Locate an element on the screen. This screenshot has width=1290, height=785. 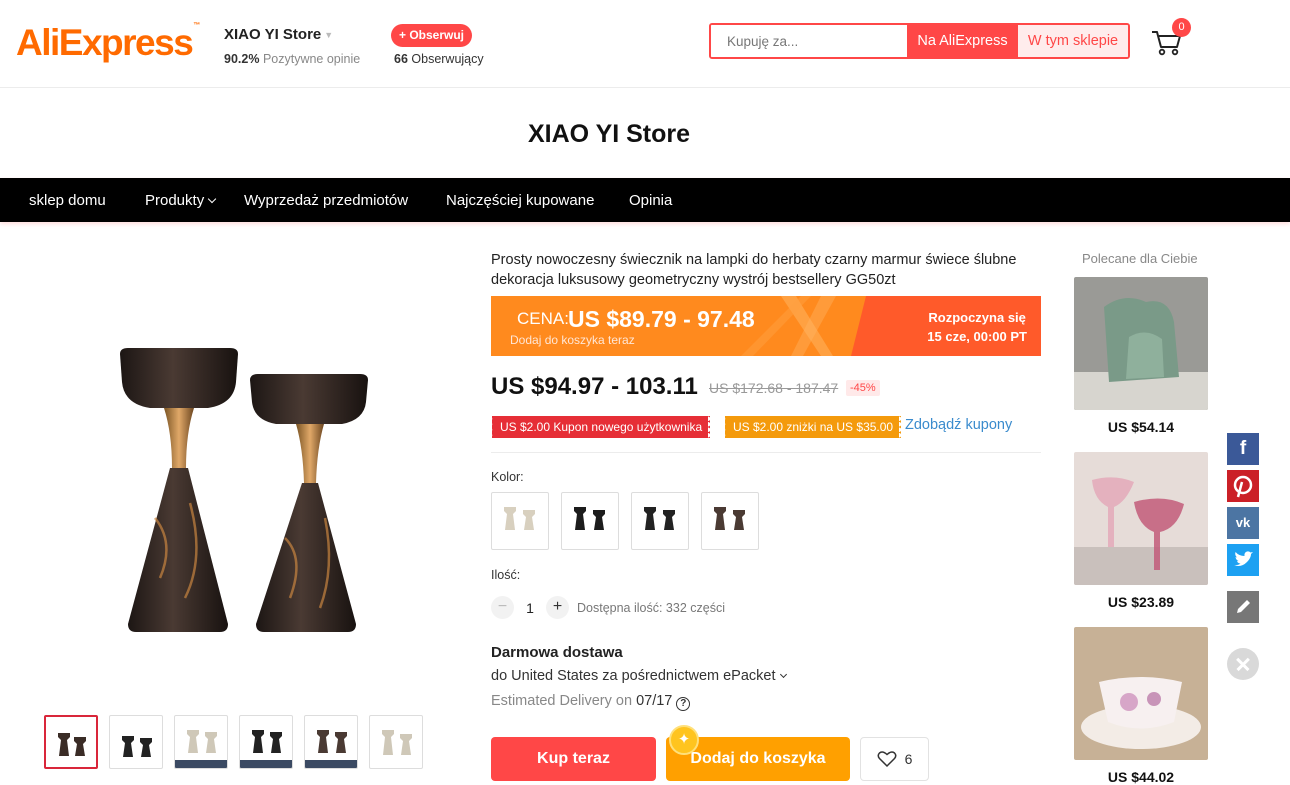
recommended-price: US $54.14 is located at coordinates (1141, 427).